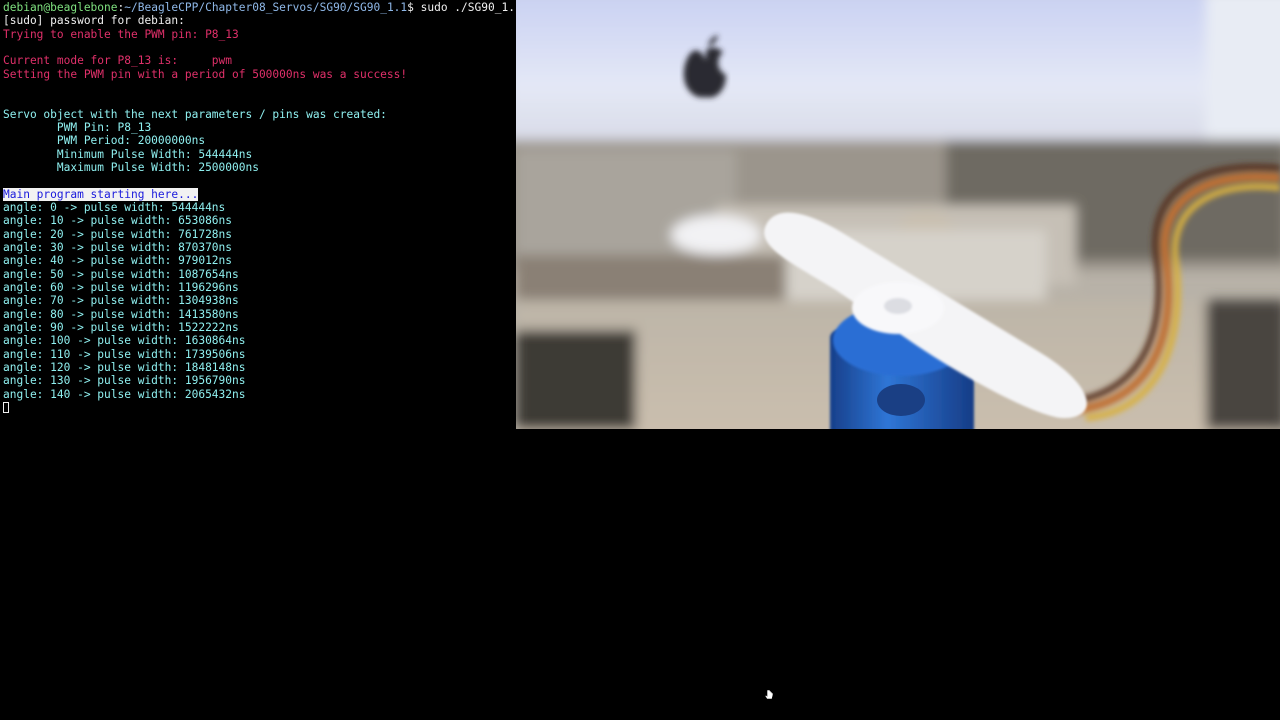  What do you see at coordinates (121, 314) in the screenshot?
I see `angle-line: angle: 80 -> pulse width: 1413580ns` at bounding box center [121, 314].